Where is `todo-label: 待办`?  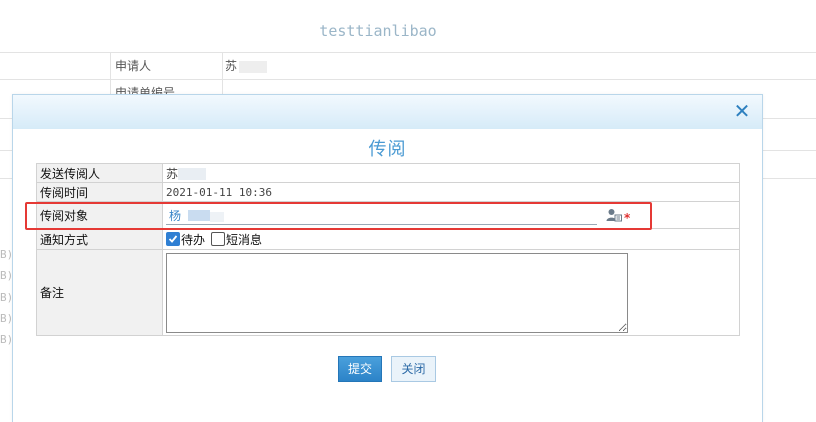
todo-label: 待办 is located at coordinates (193, 239).